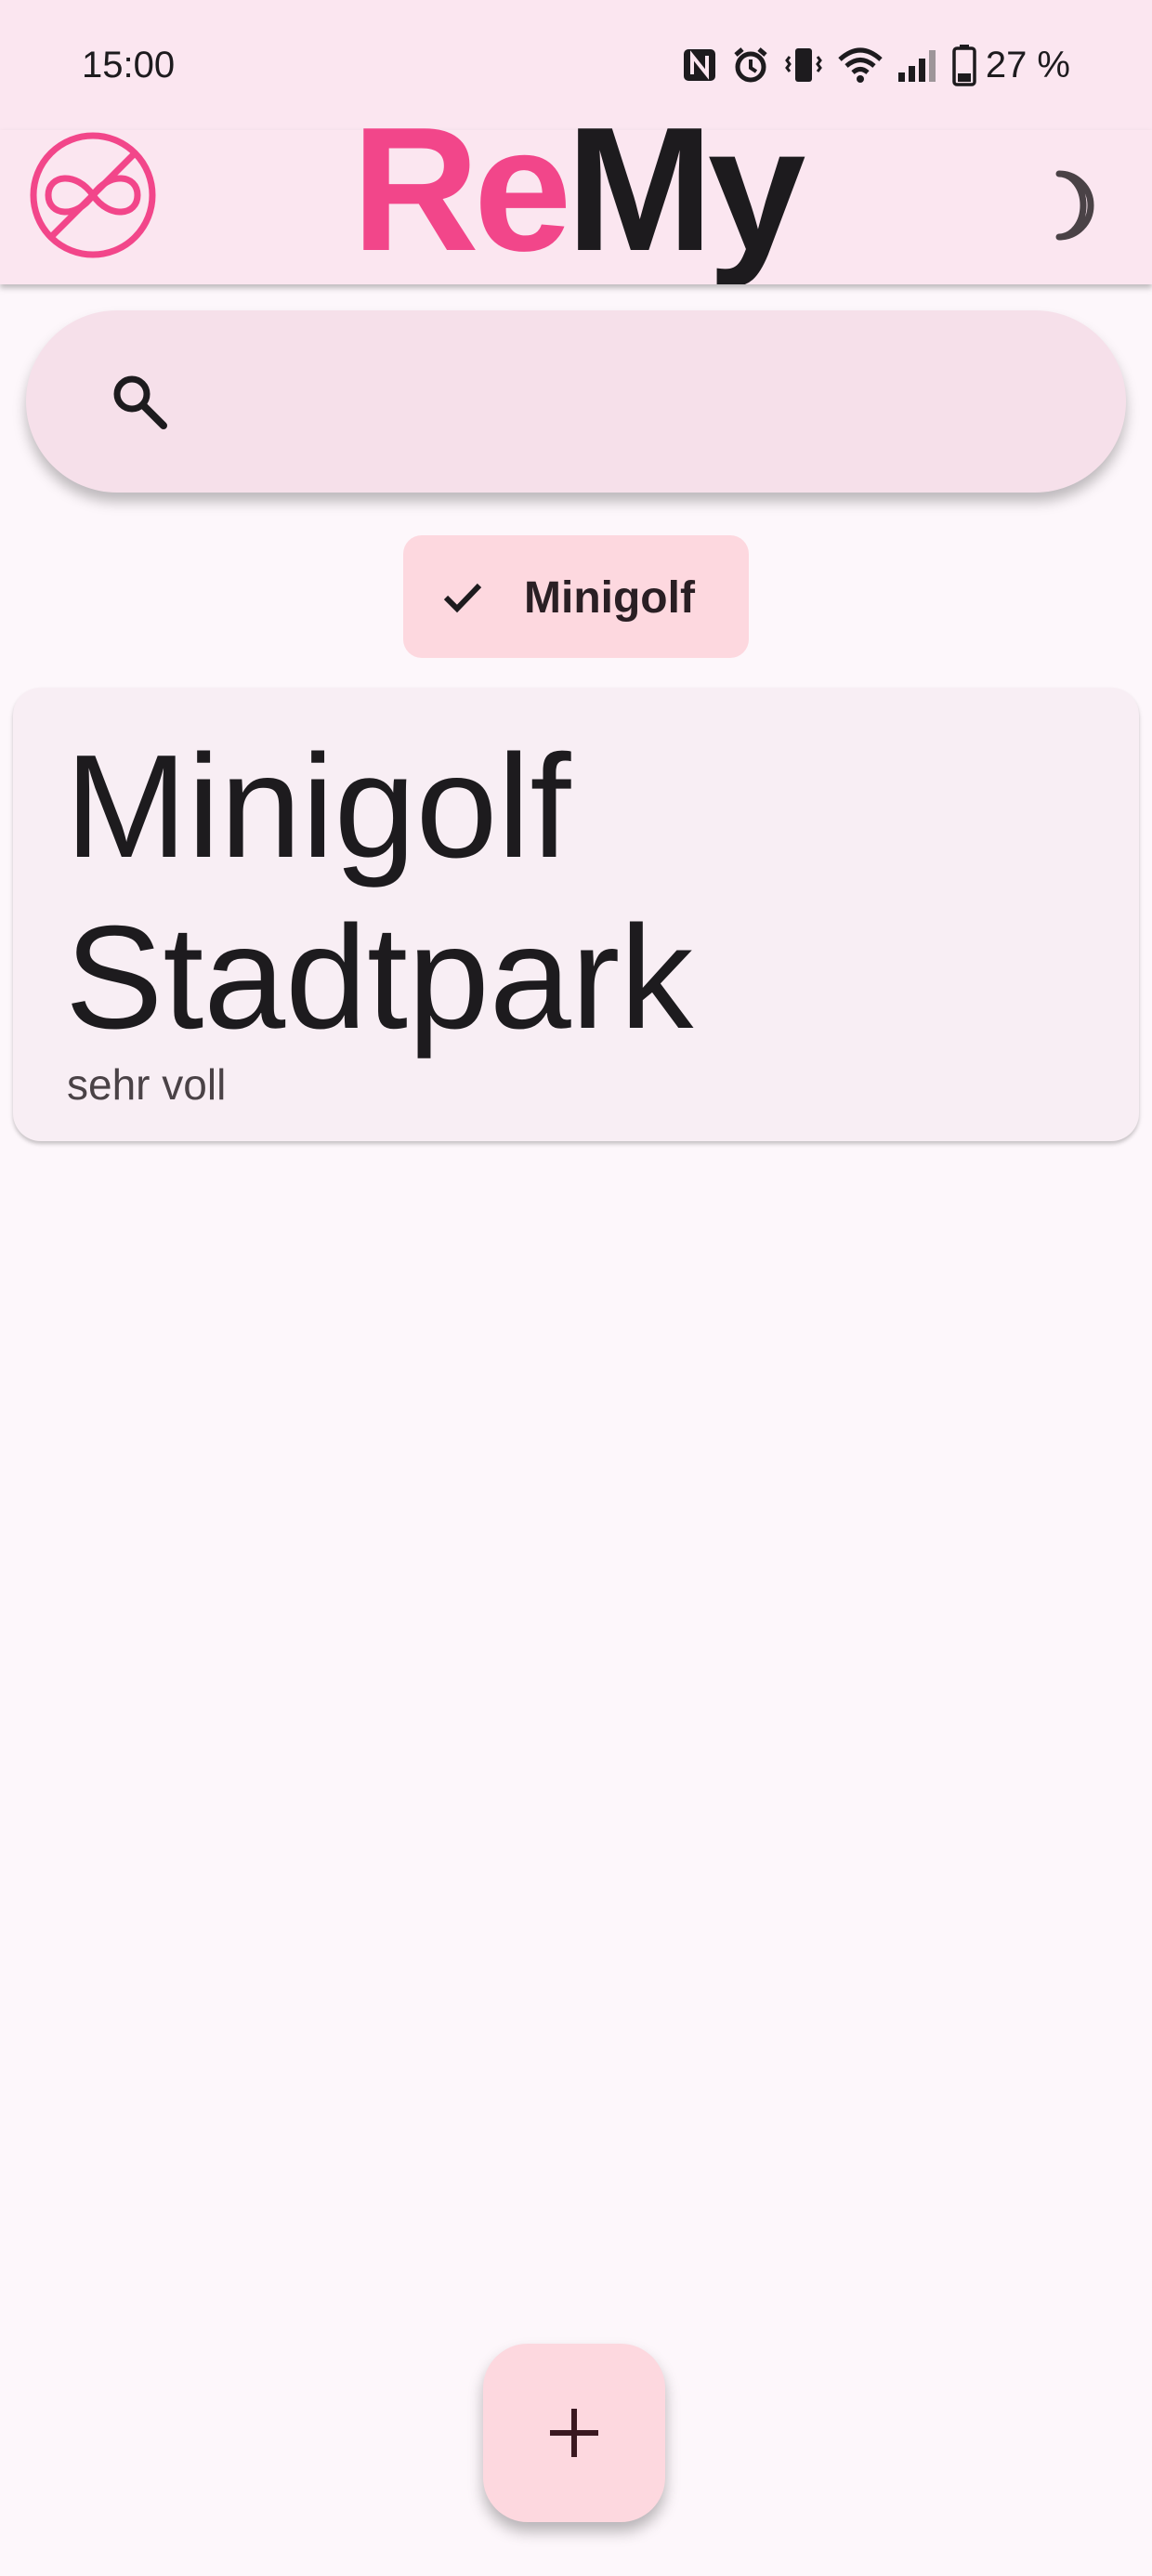 This screenshot has height=2576, width=1152. I want to click on app-title: ReMy, so click(576, 198).